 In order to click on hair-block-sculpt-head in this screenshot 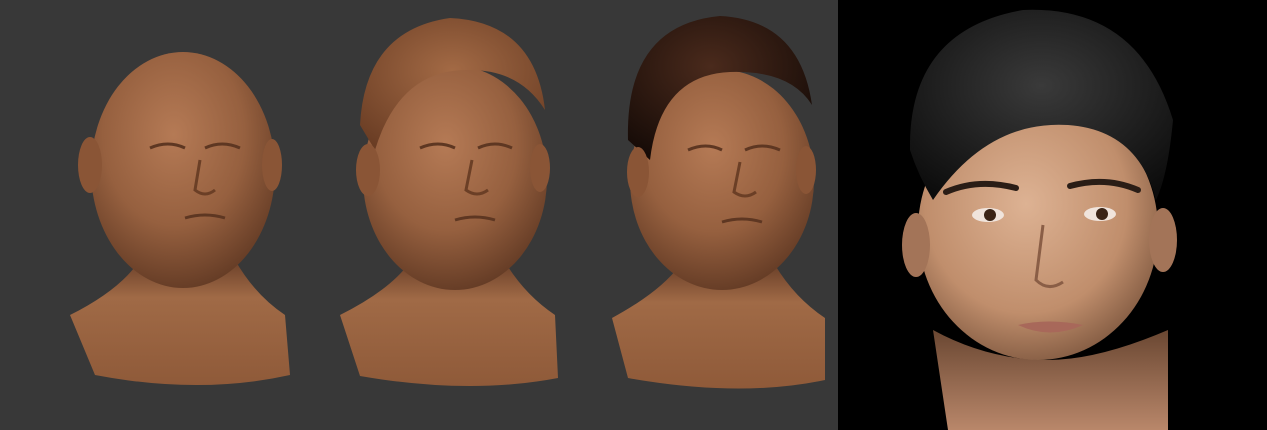, I will do `click(449, 202)`.